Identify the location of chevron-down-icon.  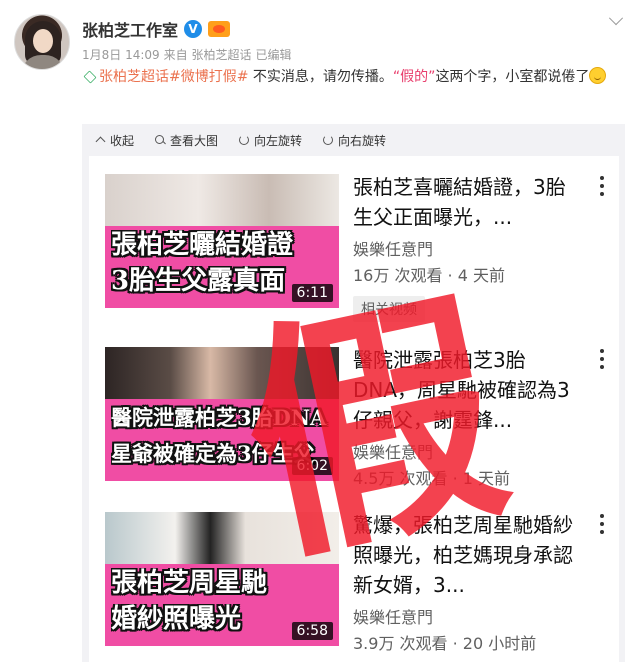
(616, 21).